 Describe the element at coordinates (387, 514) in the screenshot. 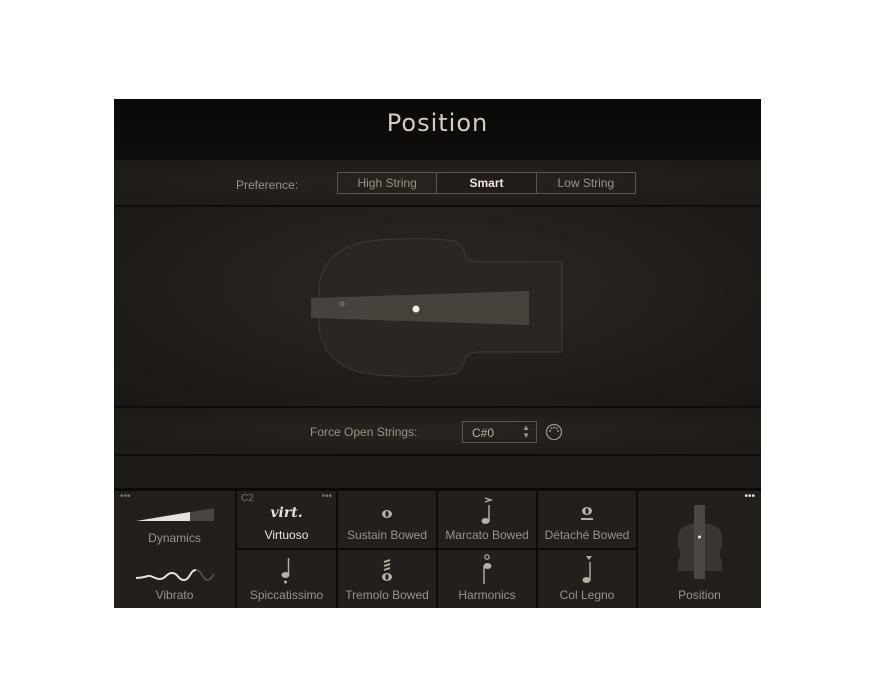

I see `whole-note-icon` at that location.